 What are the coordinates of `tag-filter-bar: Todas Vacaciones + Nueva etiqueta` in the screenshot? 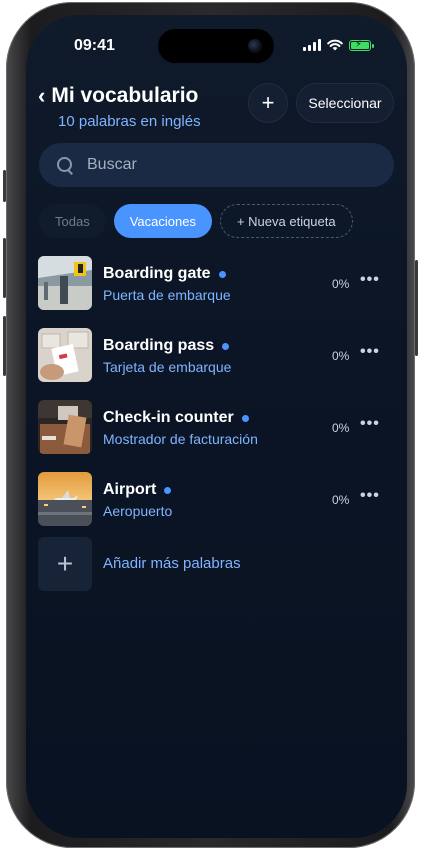 It's located at (196, 221).